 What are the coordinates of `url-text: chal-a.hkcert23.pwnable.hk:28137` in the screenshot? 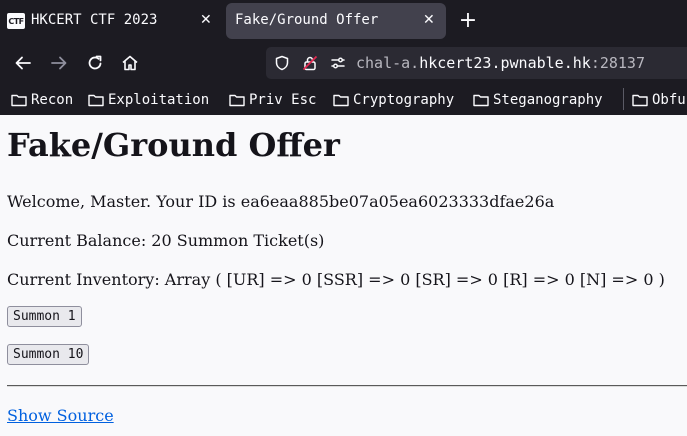 It's located at (500, 63).